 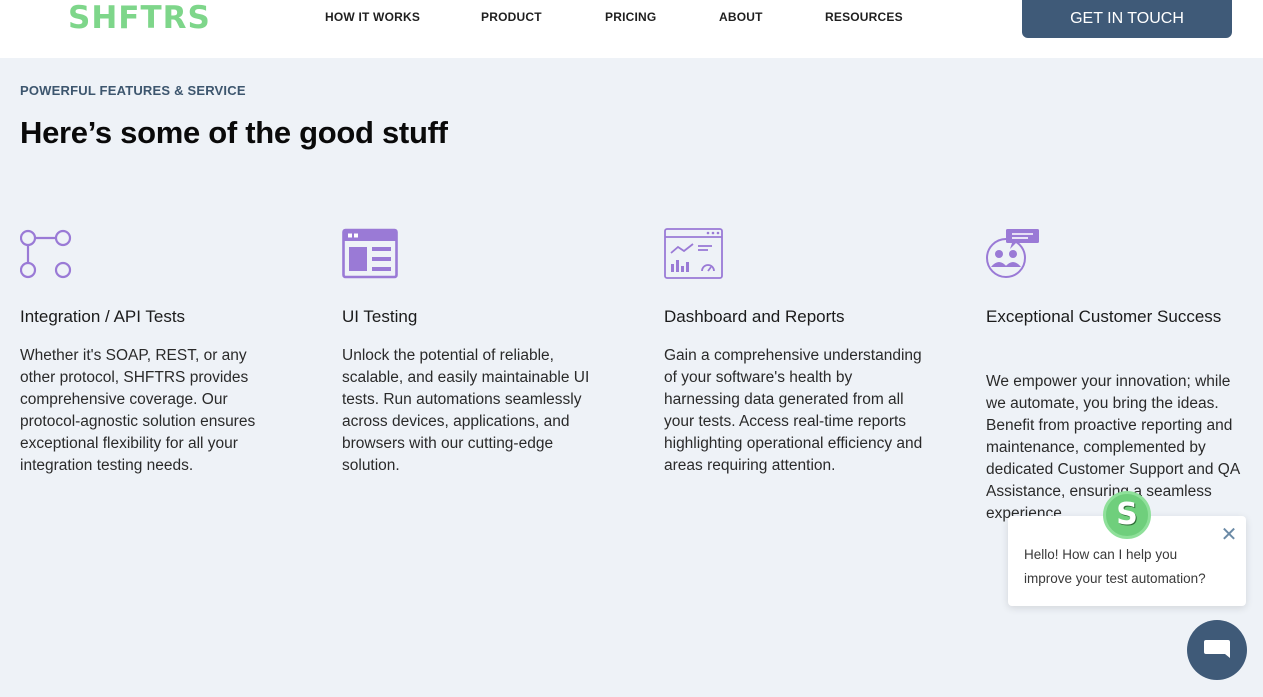 I want to click on nav-pricing: PRICING, so click(x=630, y=17).